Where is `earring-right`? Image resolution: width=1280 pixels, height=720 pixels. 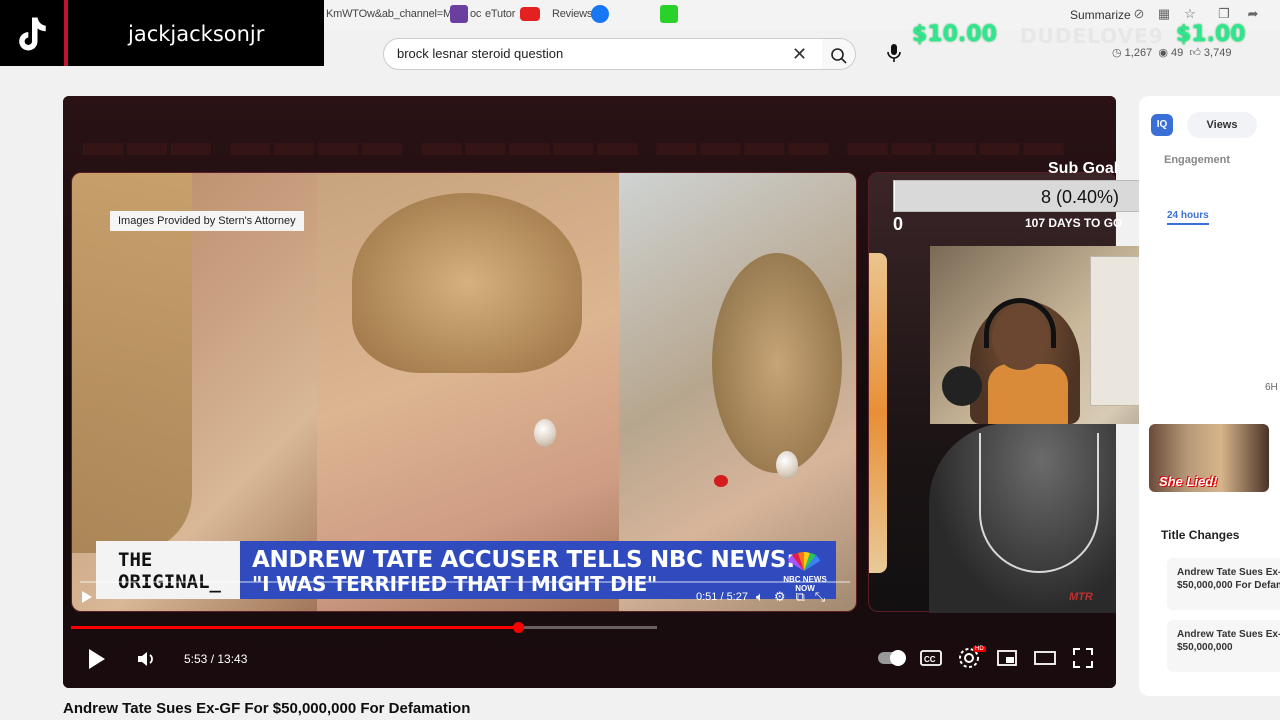
earring-right is located at coordinates (787, 465).